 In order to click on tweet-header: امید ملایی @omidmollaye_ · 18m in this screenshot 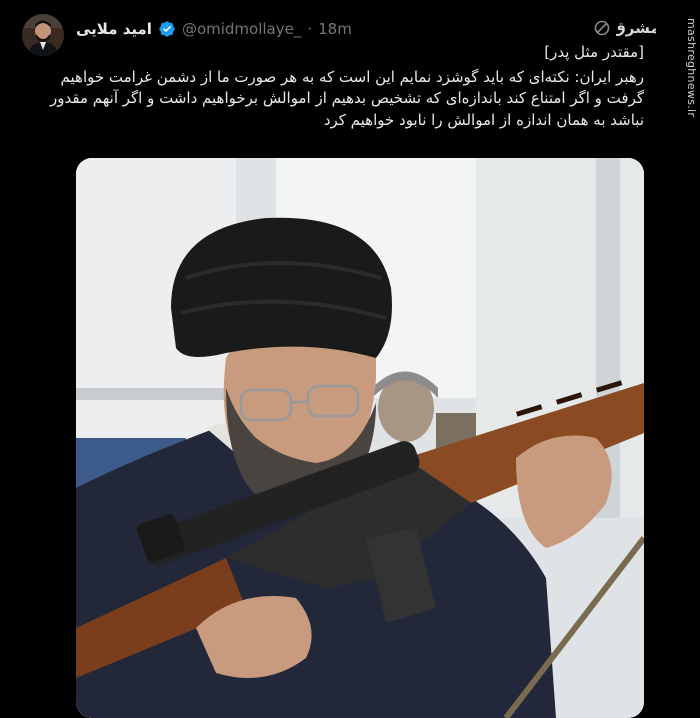, I will do `click(214, 29)`.